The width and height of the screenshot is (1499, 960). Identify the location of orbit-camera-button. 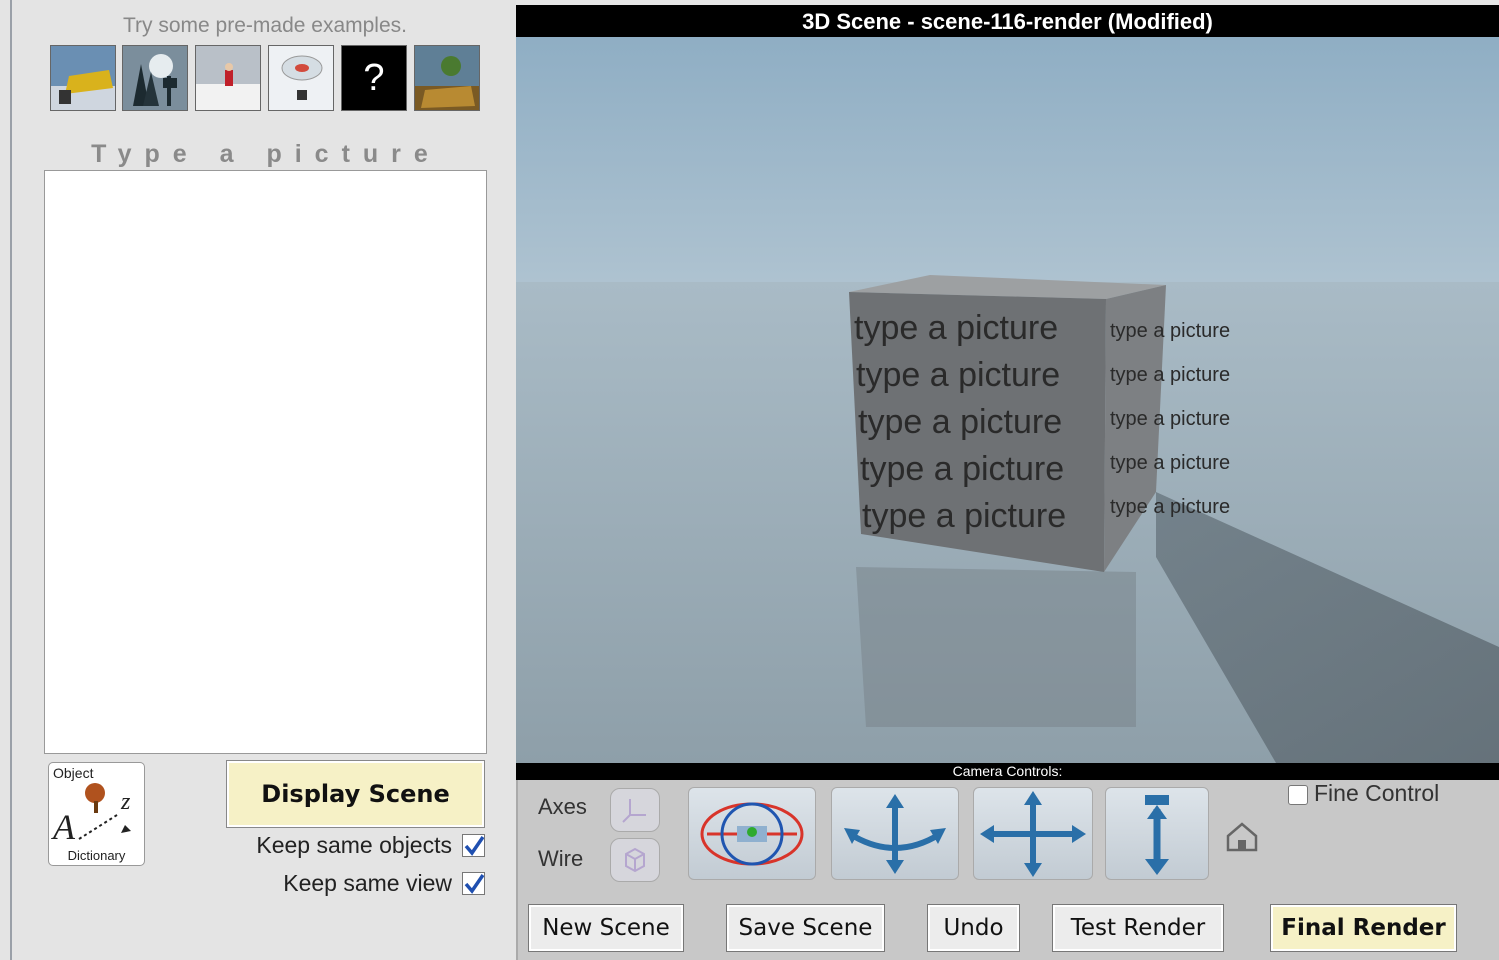
(752, 833).